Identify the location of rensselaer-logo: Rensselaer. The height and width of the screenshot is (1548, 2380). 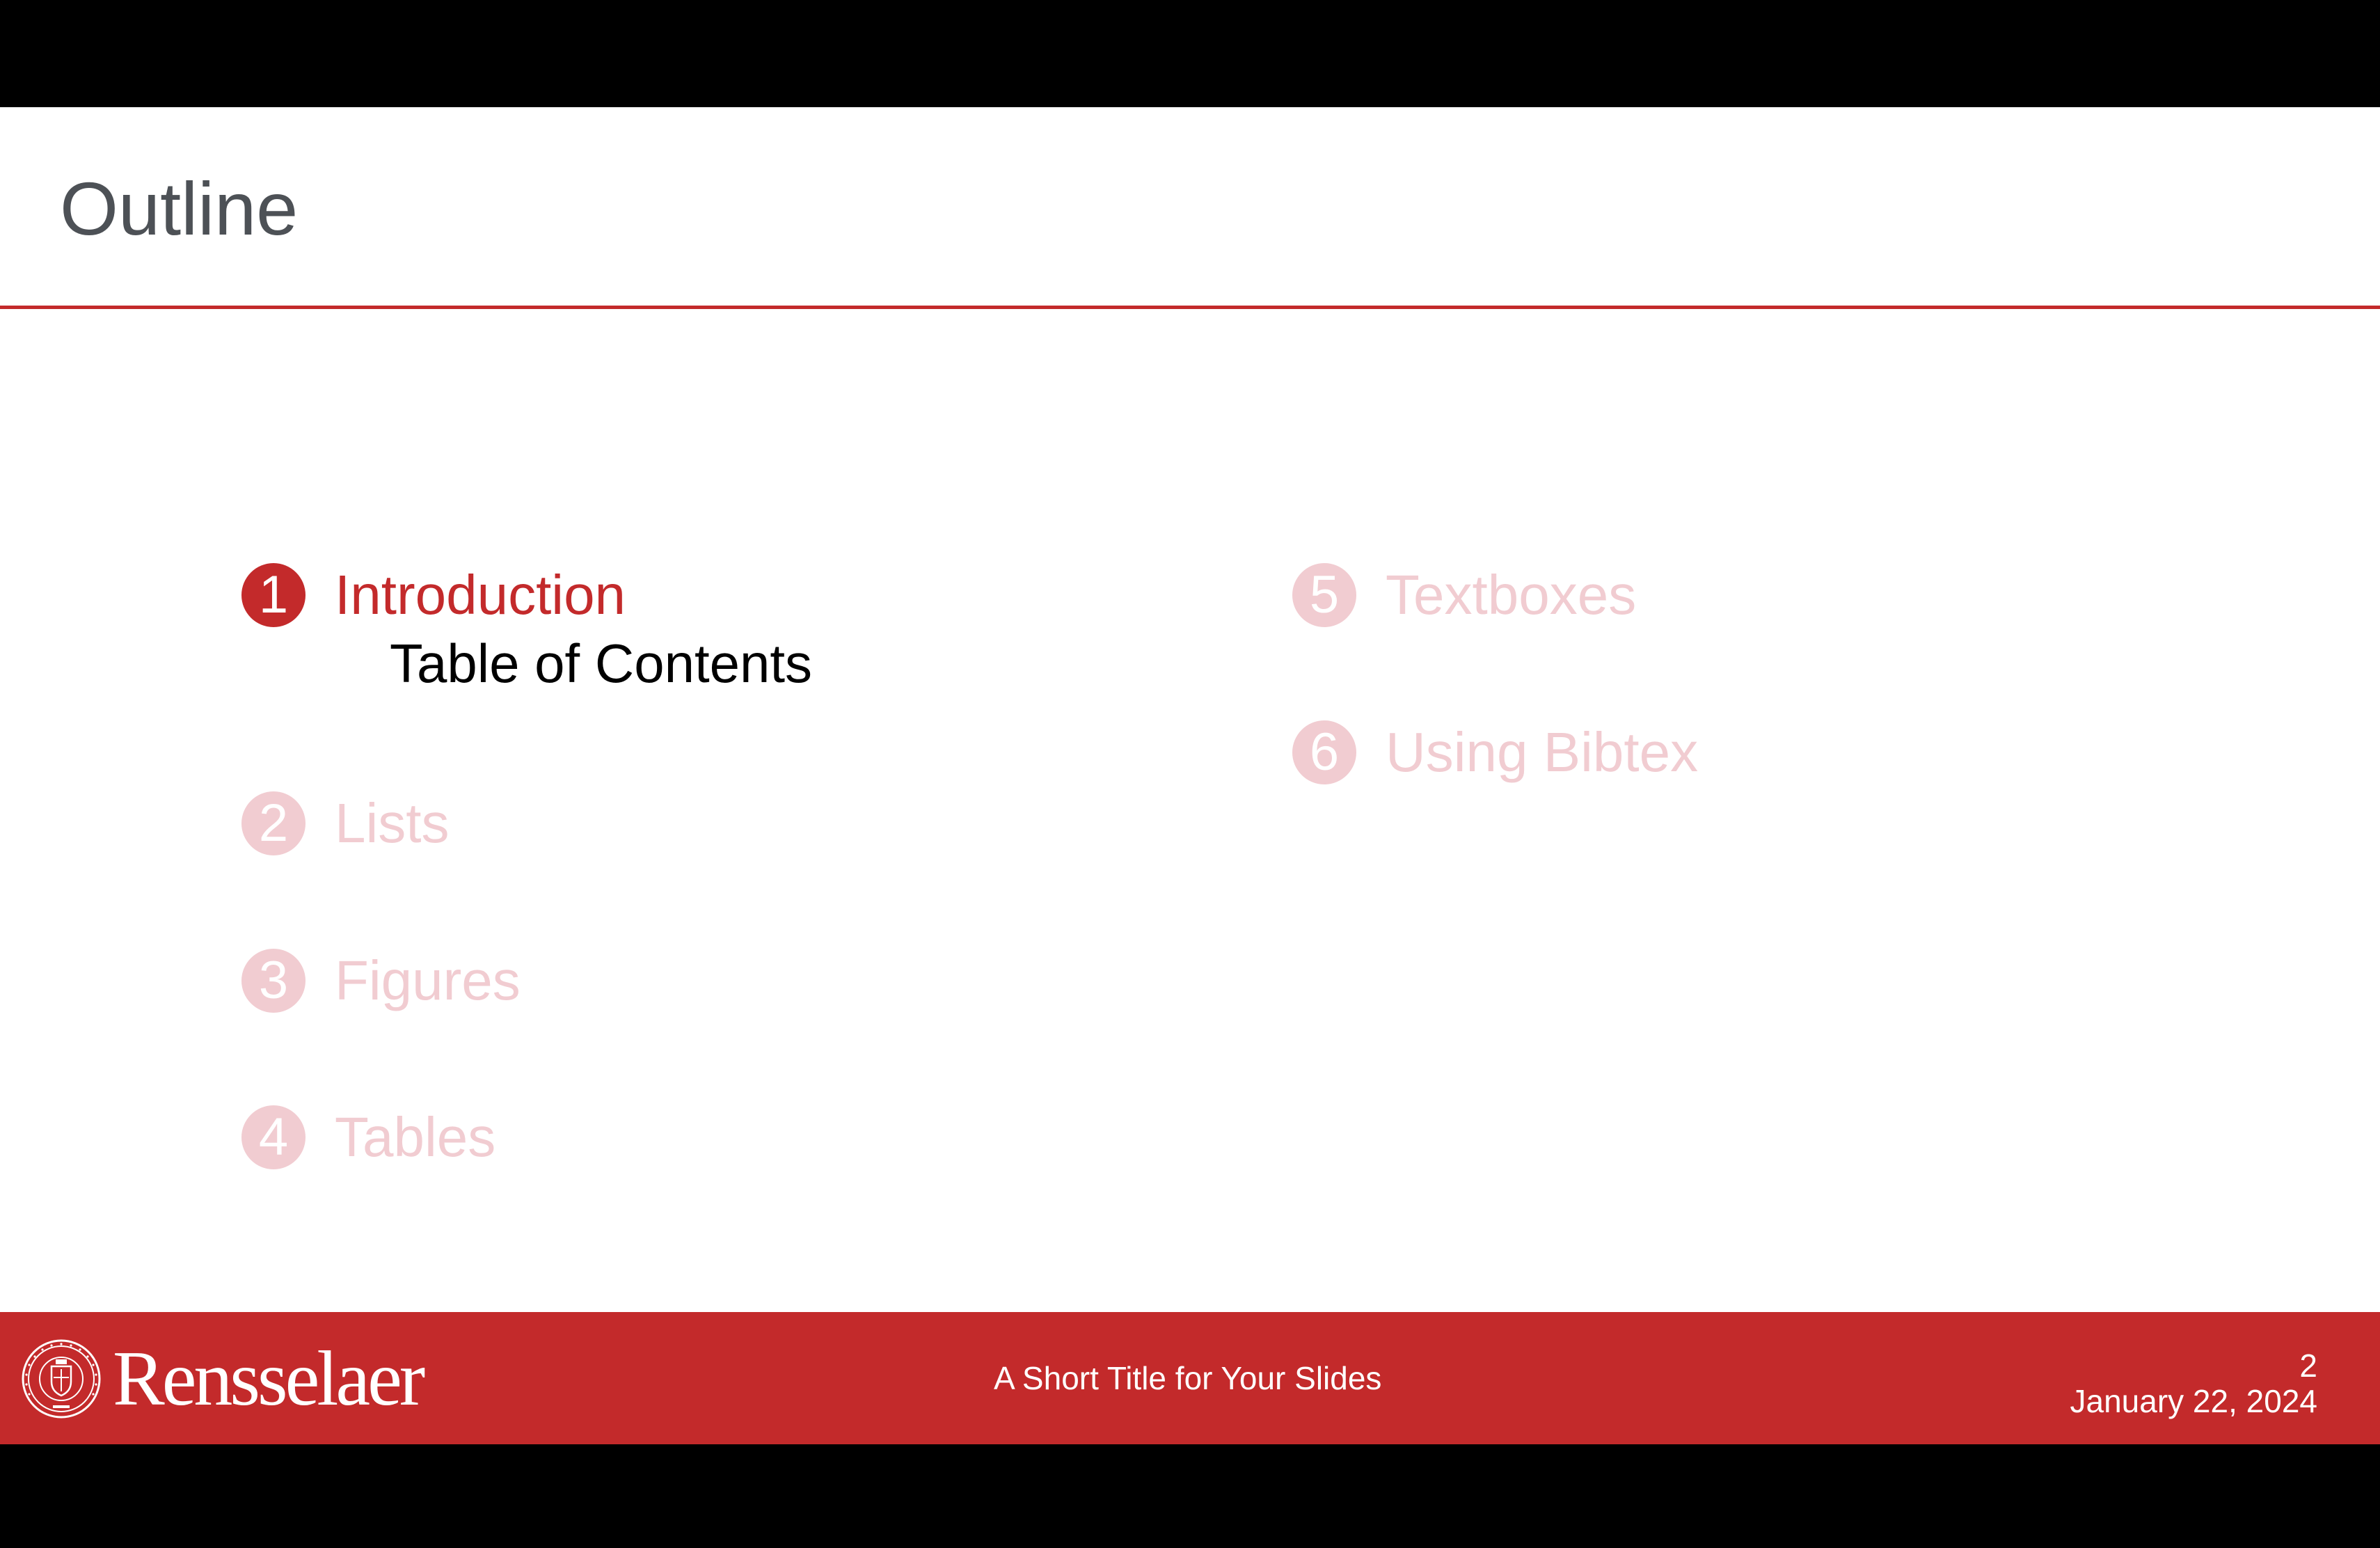
(223, 1379).